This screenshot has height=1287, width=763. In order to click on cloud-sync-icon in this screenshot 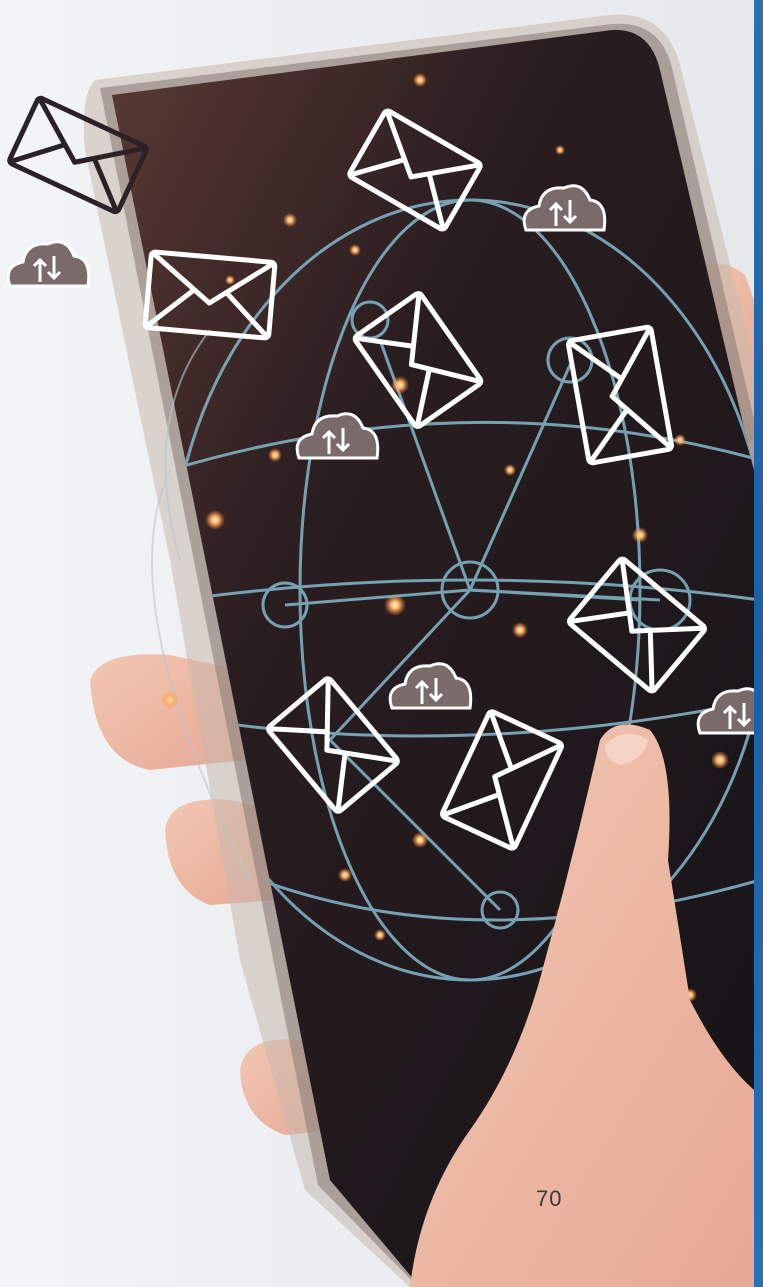, I will do `click(48, 264)`.